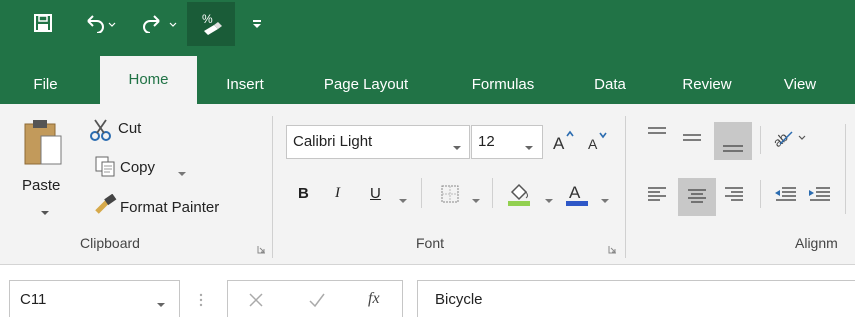 Image resolution: width=855 pixels, height=317 pixels. I want to click on fill-color-icon, so click(519, 193).